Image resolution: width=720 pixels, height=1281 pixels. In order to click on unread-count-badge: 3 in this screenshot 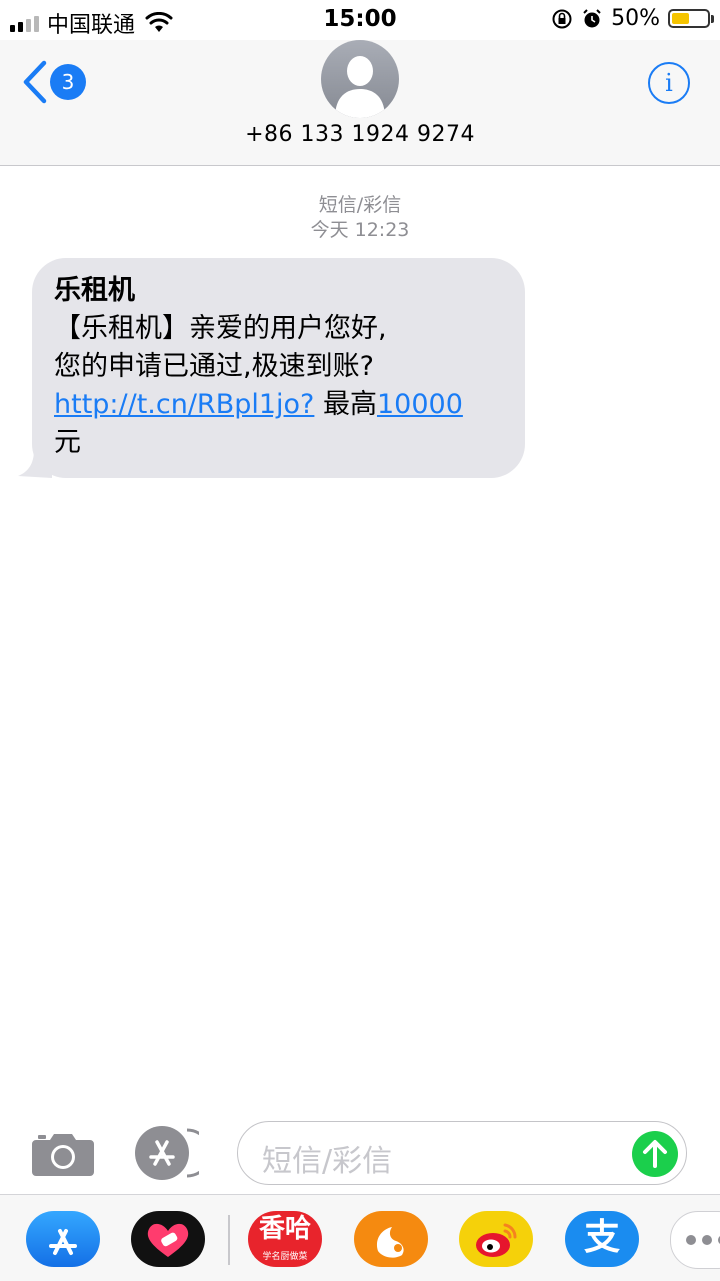, I will do `click(68, 82)`.